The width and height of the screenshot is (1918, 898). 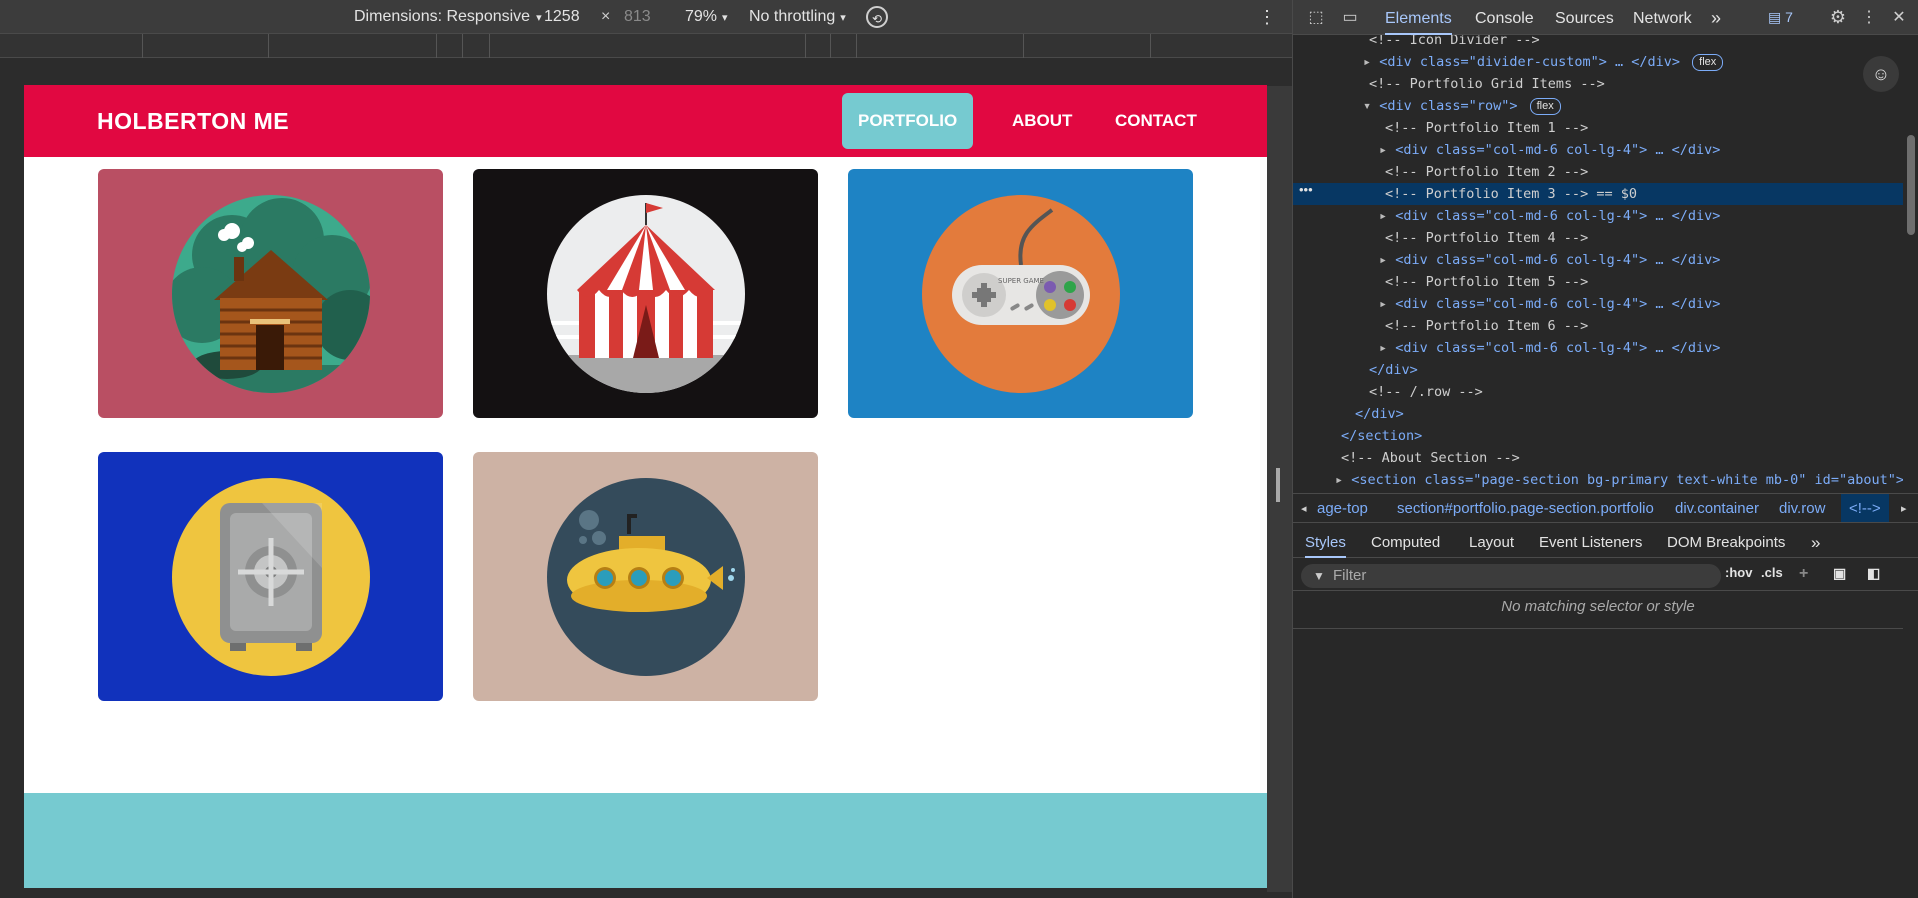 I want to click on dom-comment-text: <!-- Icon Divider -->, so click(x=1454, y=41).